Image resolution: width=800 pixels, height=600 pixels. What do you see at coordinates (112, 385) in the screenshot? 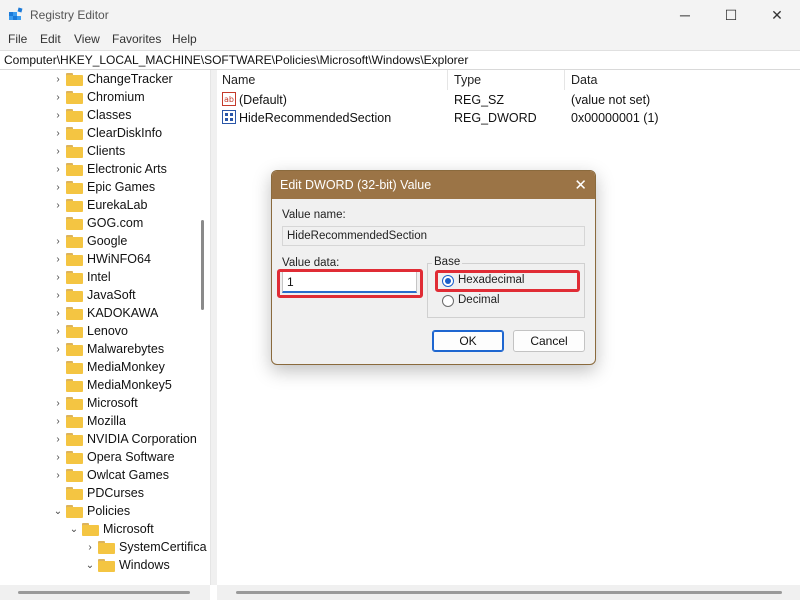
I see `tree-item: MediaMonkey5` at bounding box center [112, 385].